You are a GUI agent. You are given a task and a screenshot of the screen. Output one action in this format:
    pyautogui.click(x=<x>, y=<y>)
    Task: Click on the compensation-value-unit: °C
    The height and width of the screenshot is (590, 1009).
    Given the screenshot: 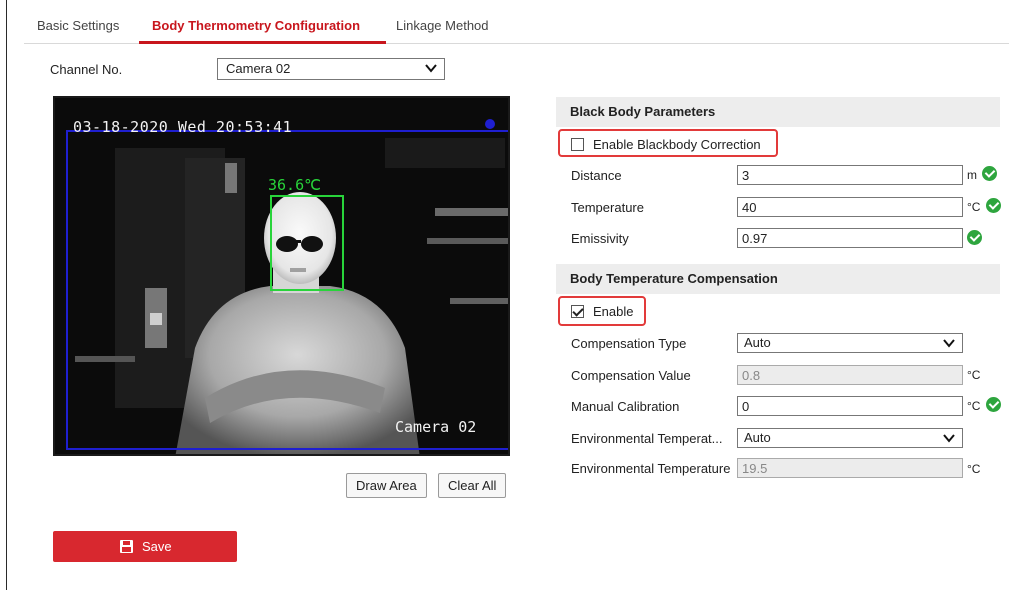 What is the action you would take?
    pyautogui.click(x=974, y=375)
    